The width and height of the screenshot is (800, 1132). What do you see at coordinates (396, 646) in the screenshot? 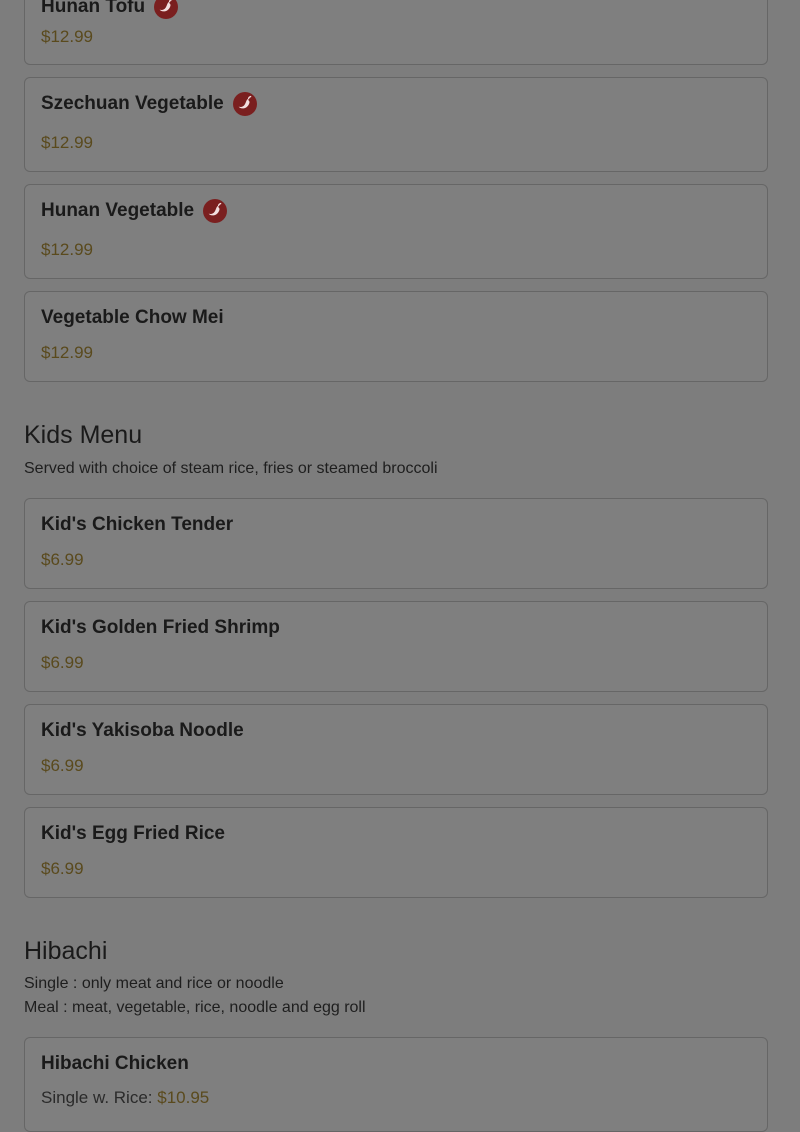
I see `menu-item-card: Kid's Golden Fried Shrimp $6.99` at bounding box center [396, 646].